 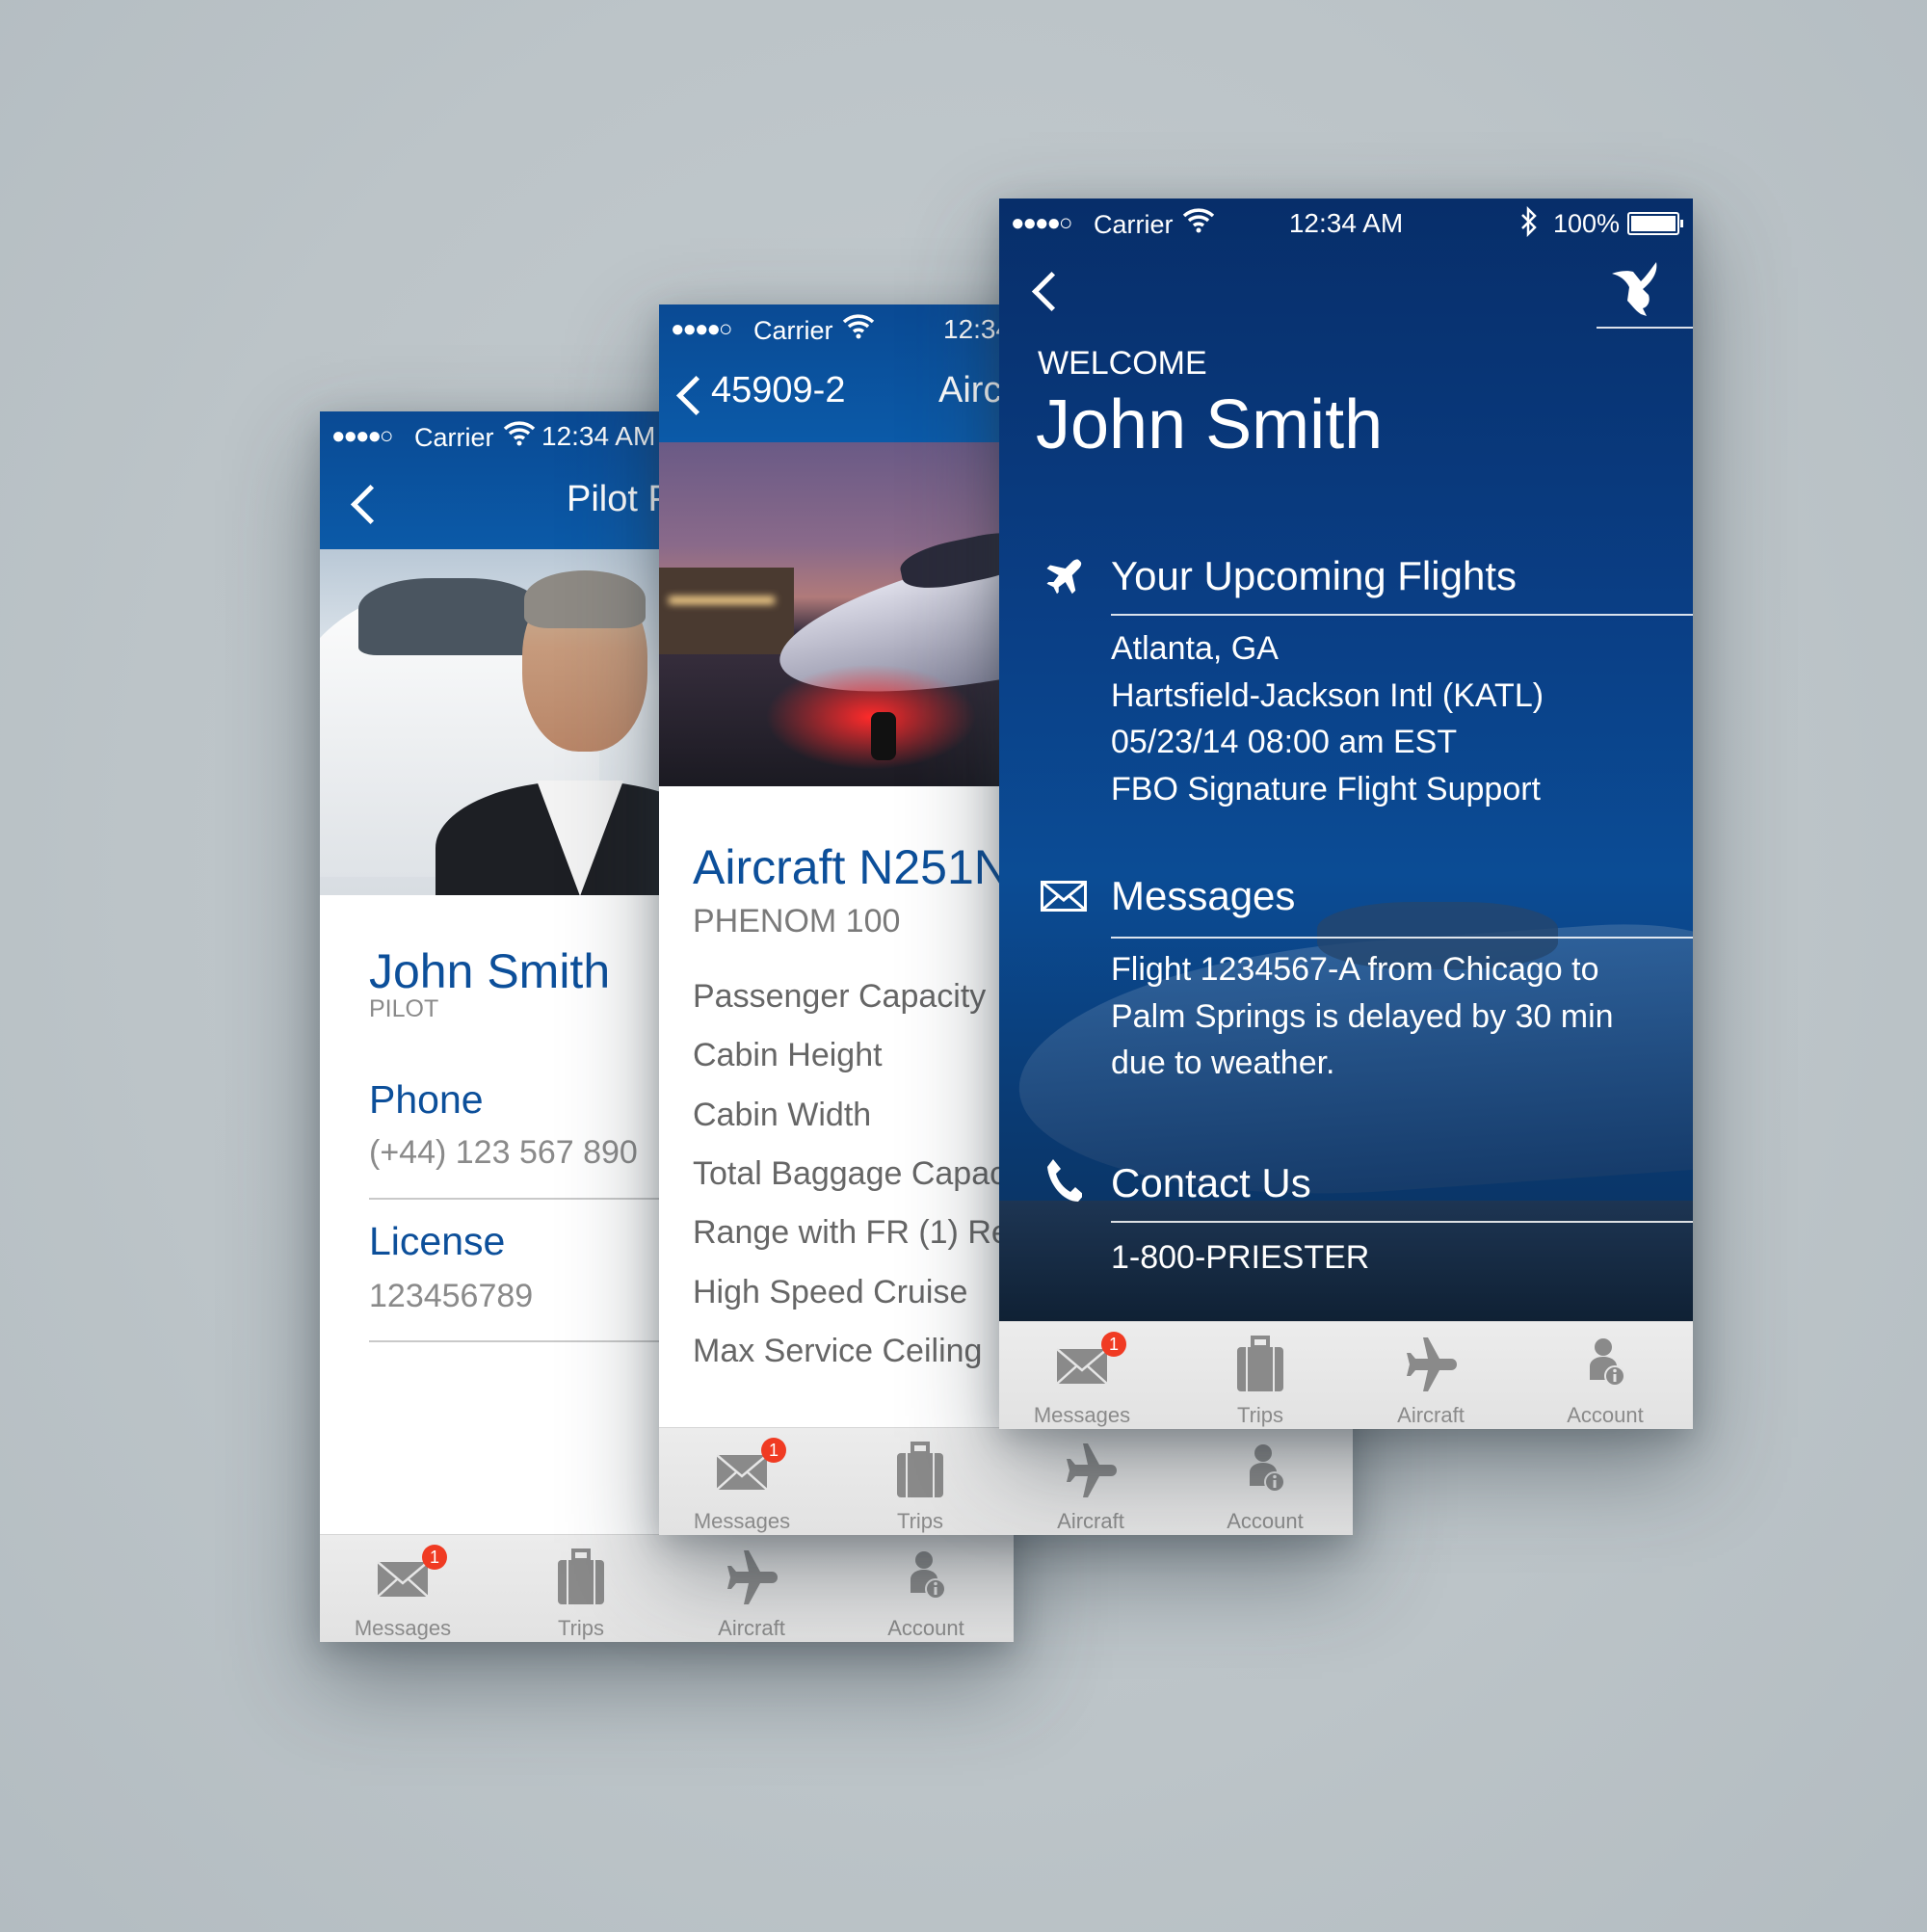 What do you see at coordinates (1529, 221) in the screenshot?
I see `bluetooth-icon` at bounding box center [1529, 221].